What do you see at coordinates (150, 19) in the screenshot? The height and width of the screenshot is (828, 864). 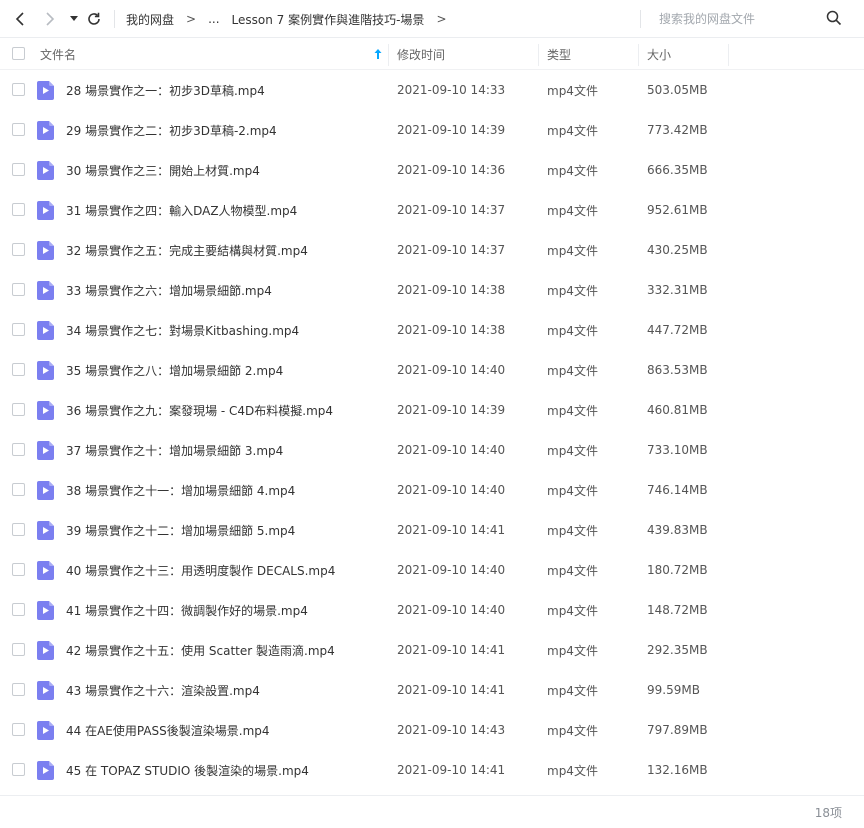 I see `breadcrumb-item-root: 我的网盘` at bounding box center [150, 19].